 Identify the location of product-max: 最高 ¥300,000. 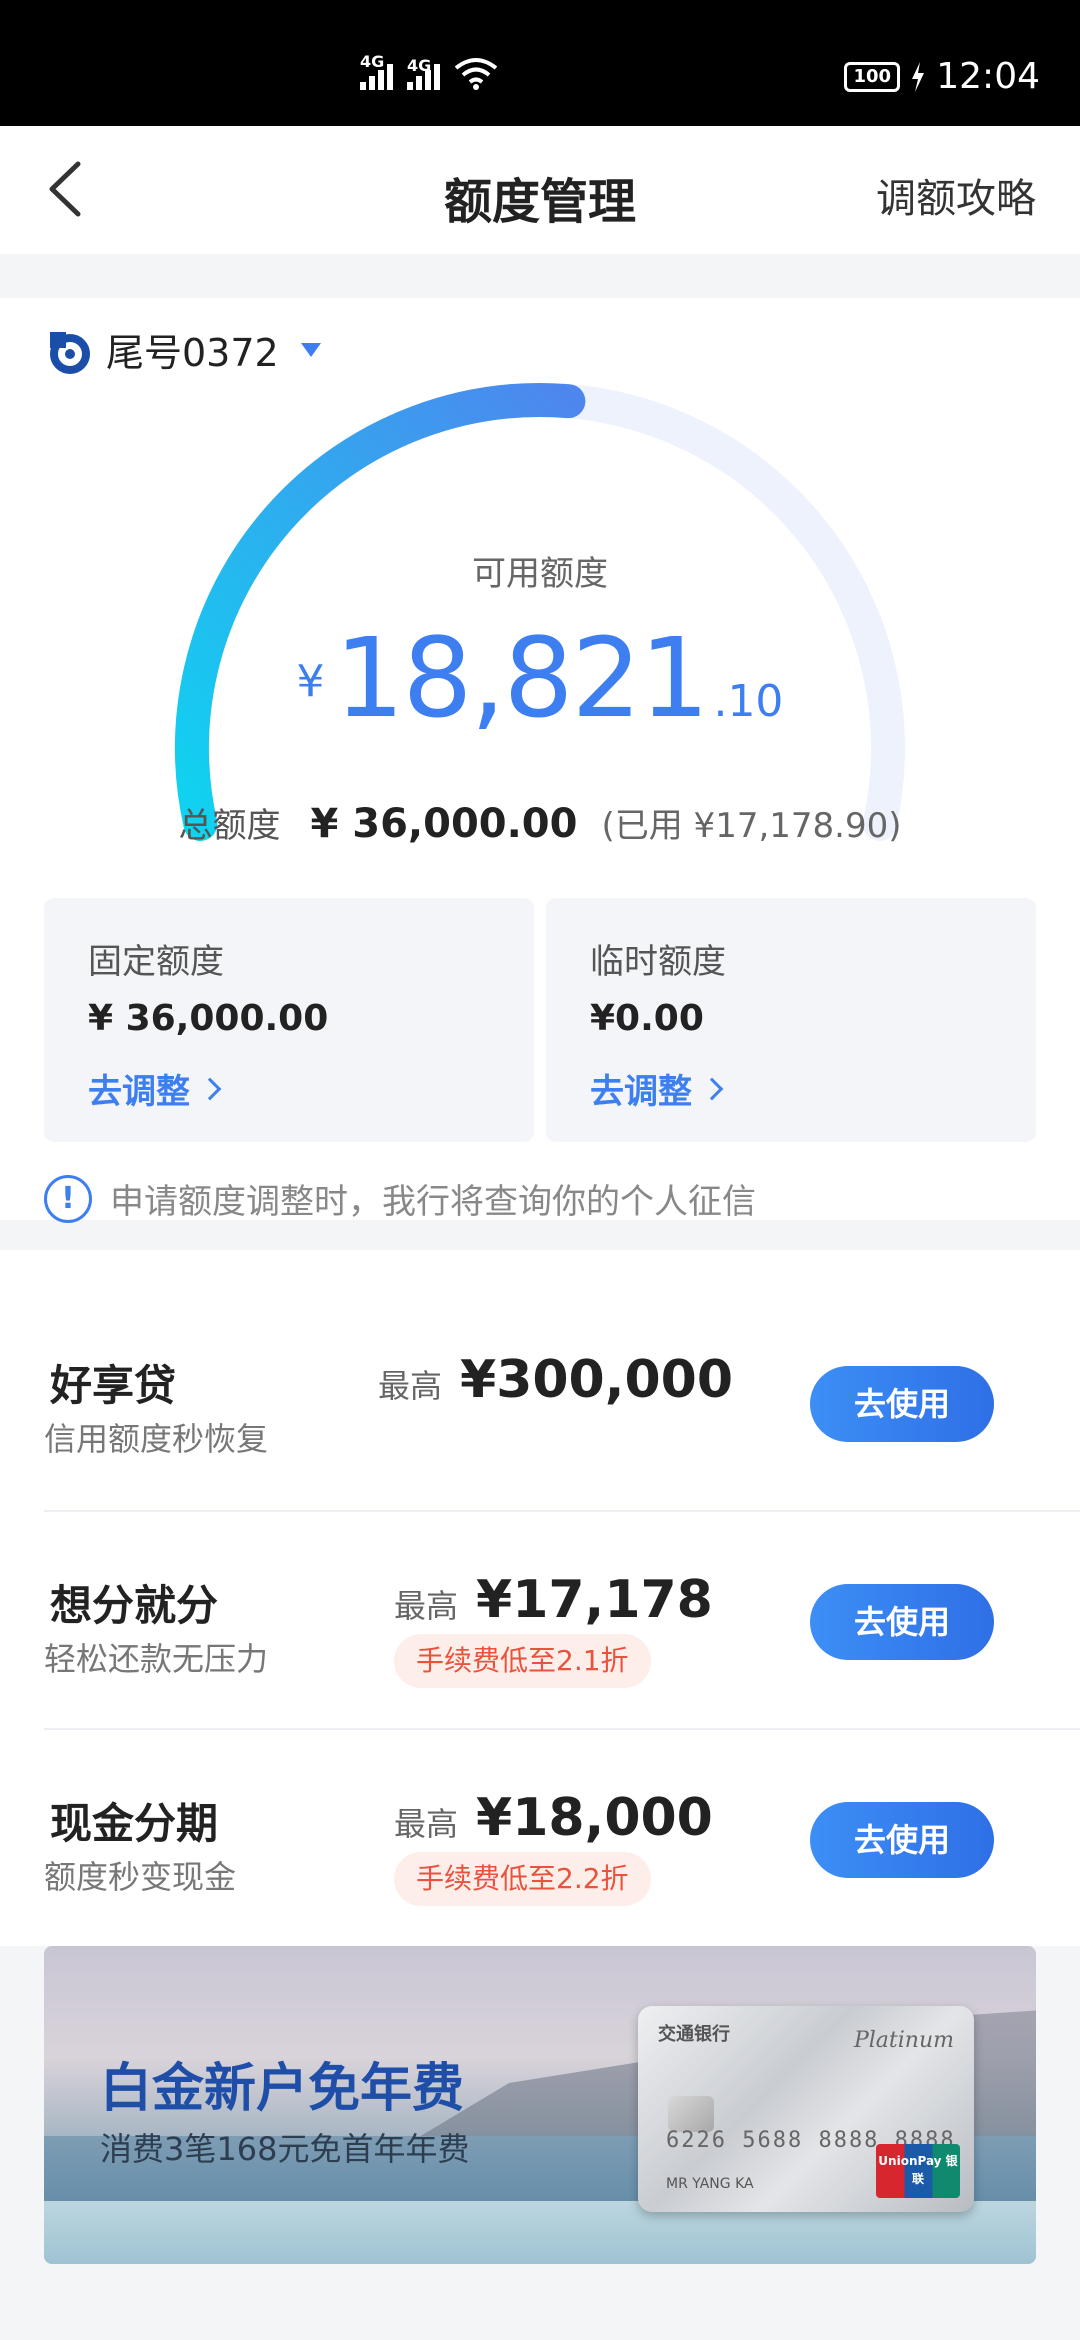
(555, 1380).